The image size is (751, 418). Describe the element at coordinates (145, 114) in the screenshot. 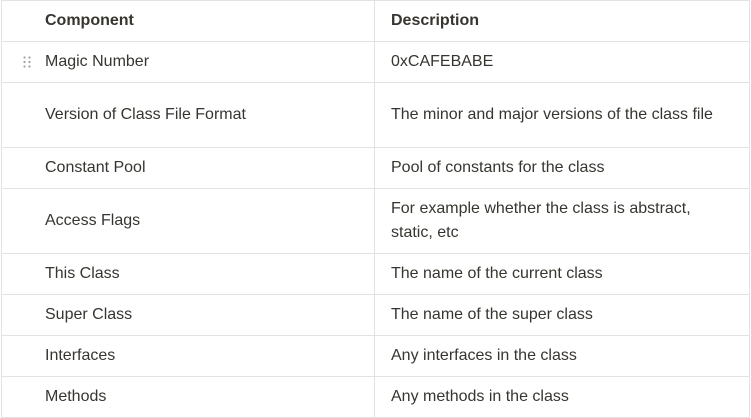

I see `component-label: Version of Class File Format` at that location.